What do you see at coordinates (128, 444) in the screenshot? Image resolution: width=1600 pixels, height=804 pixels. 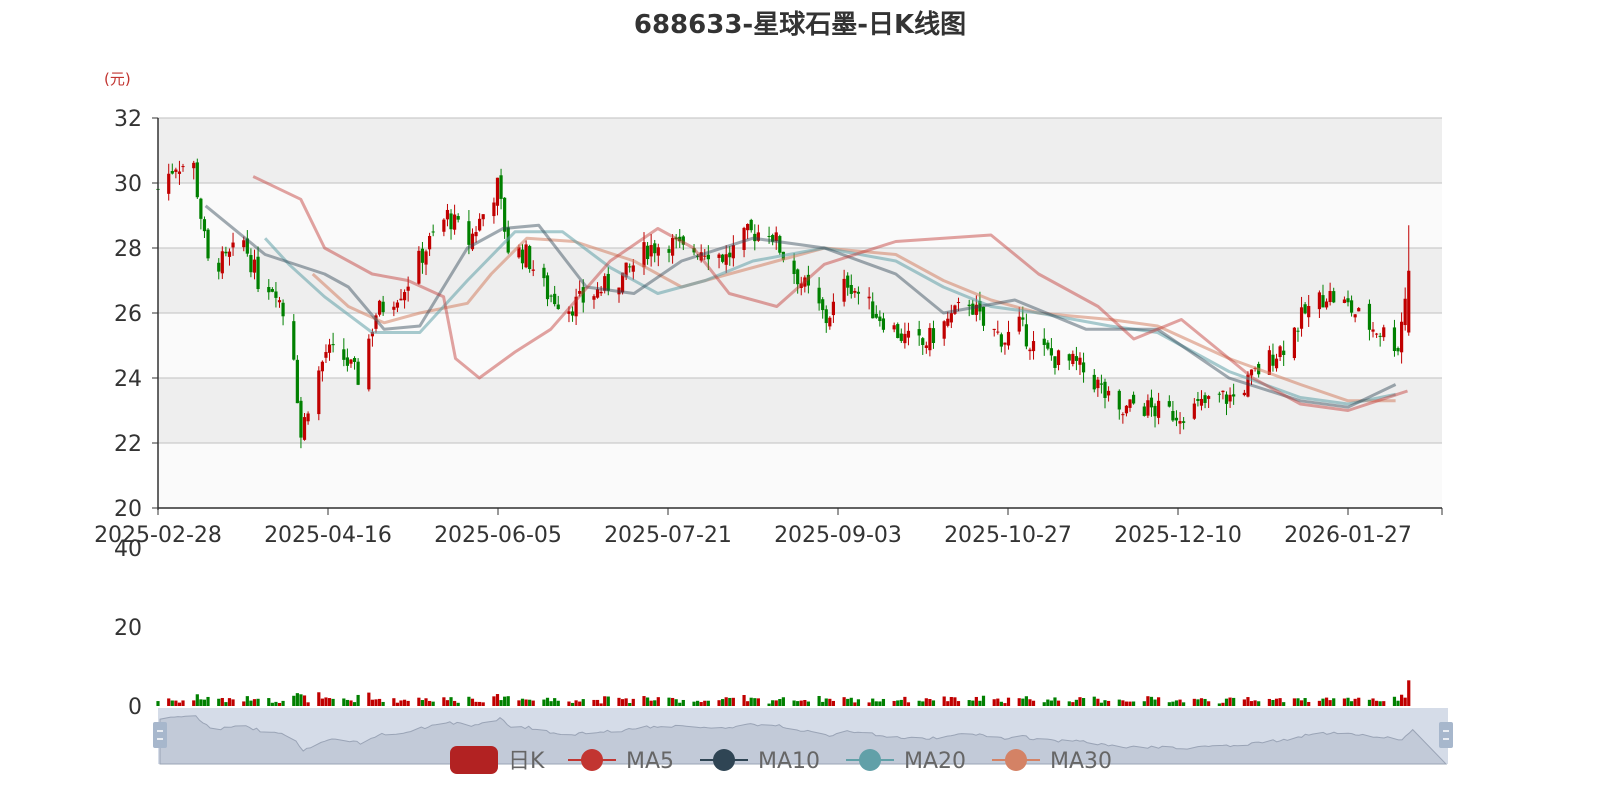 I see `y-tick-label: 22` at bounding box center [128, 444].